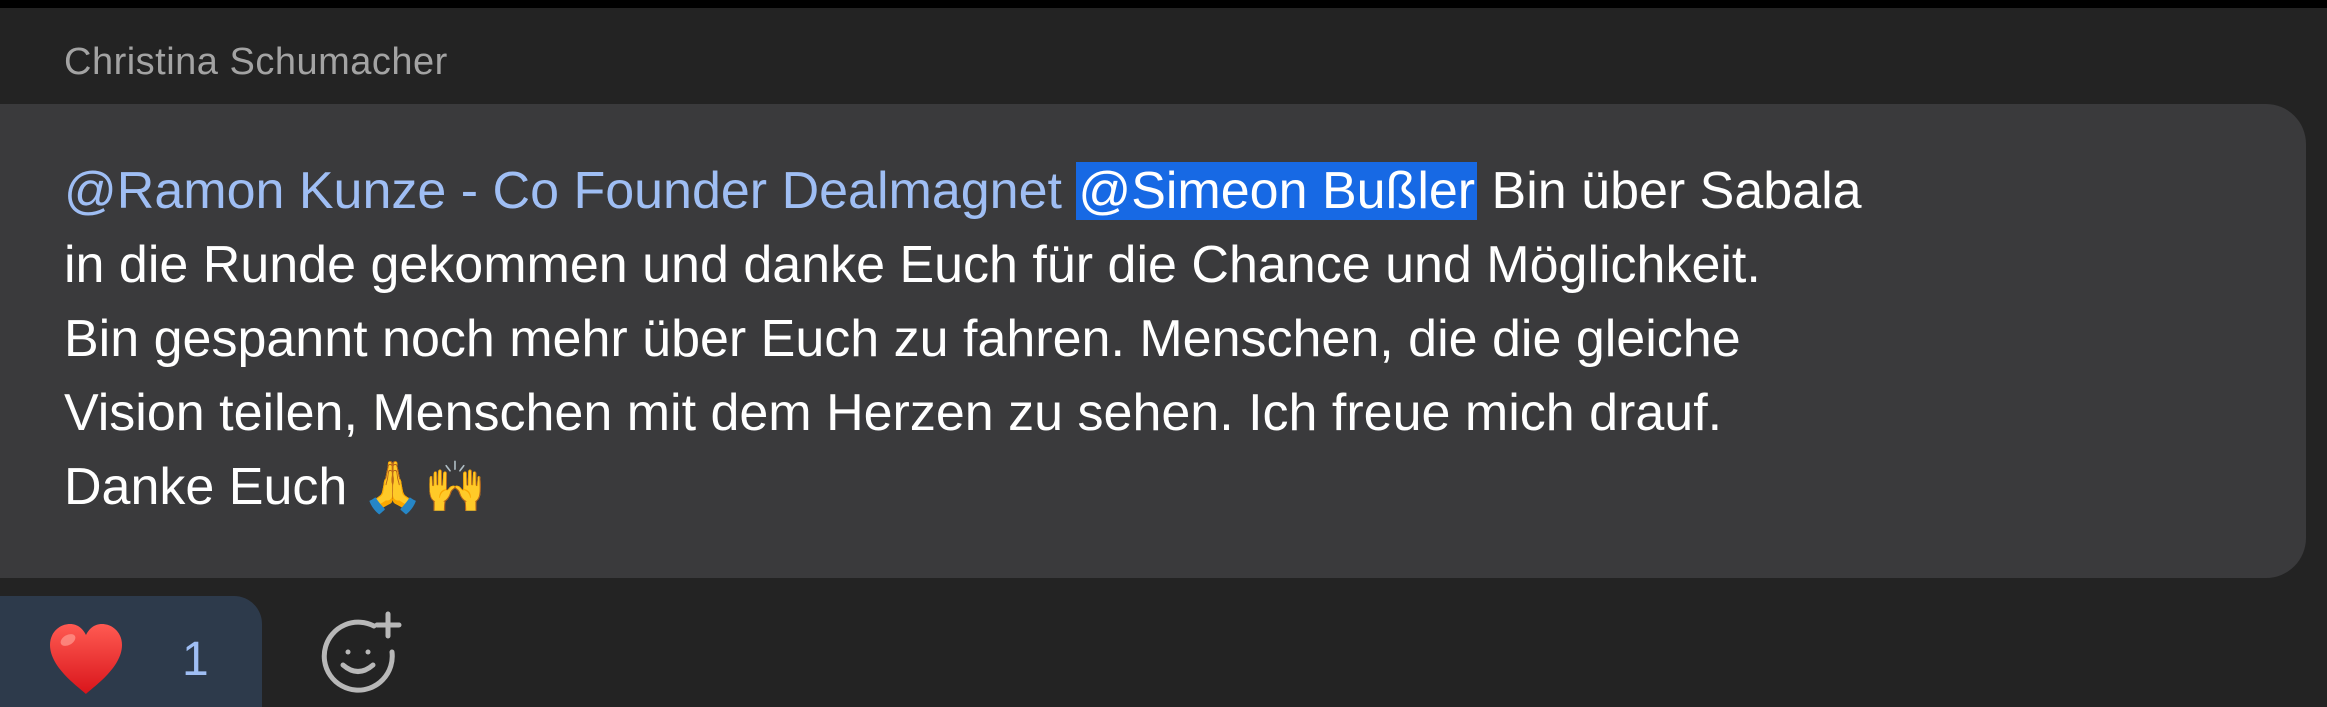 This screenshot has height=707, width=2327. Describe the element at coordinates (1163, 4) in the screenshot. I see `top-divider` at that location.